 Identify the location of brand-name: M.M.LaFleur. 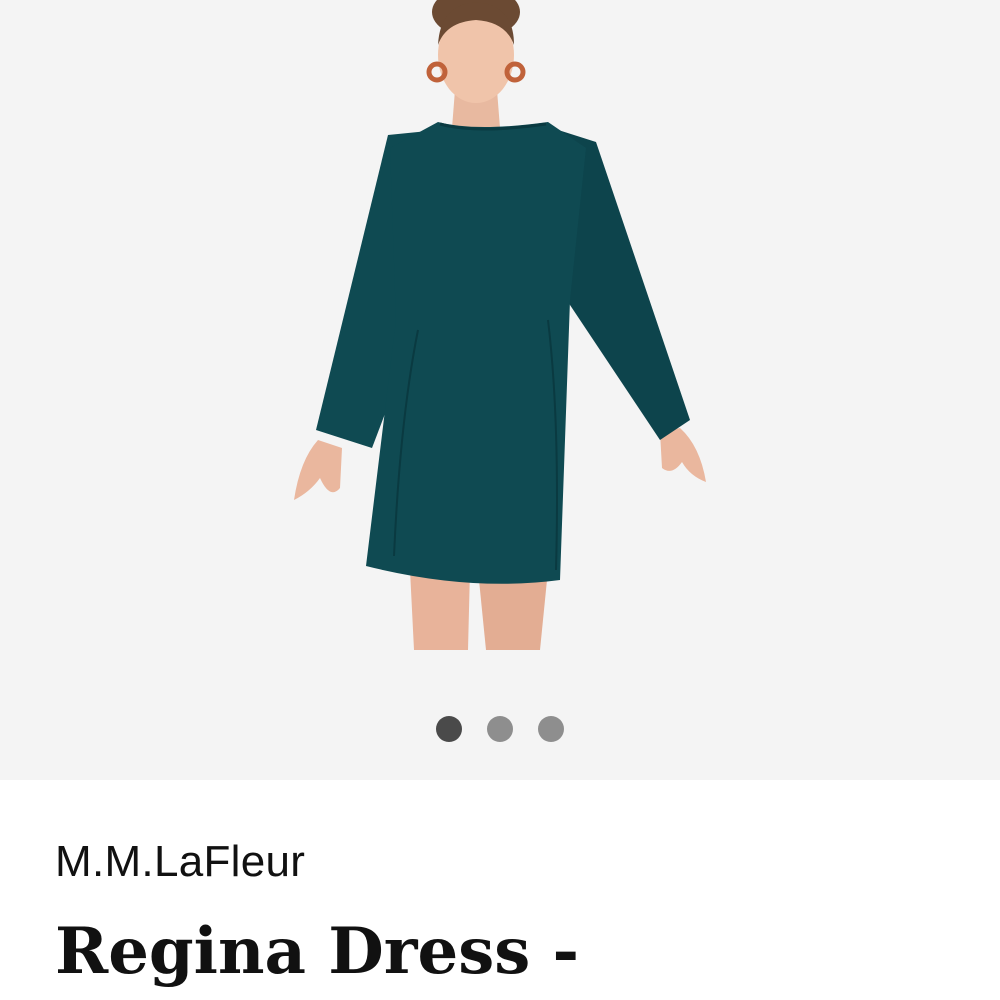
(180, 862).